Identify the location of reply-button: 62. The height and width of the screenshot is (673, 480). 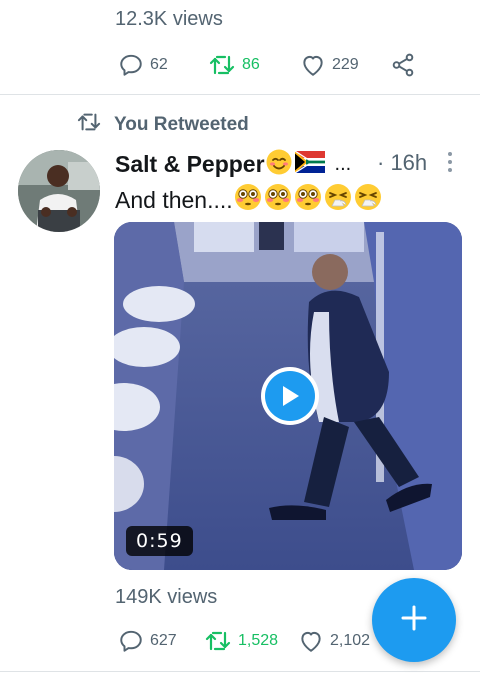
(163, 65).